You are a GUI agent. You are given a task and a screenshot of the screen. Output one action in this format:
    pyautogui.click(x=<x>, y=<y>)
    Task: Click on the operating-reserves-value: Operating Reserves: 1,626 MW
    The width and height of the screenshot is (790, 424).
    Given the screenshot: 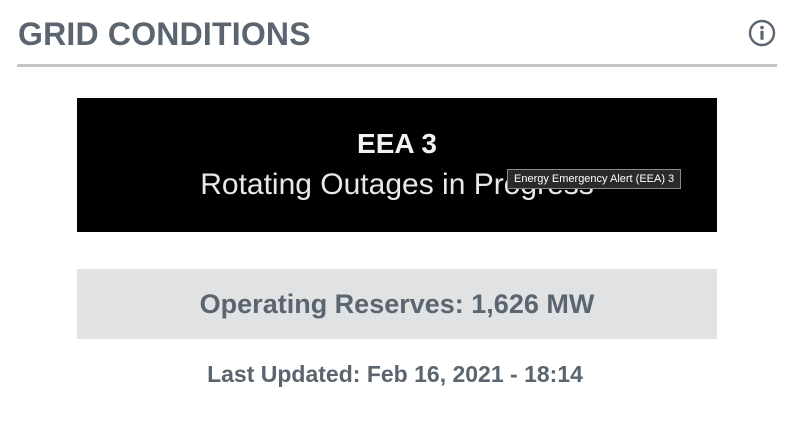 What is the action you would take?
    pyautogui.click(x=397, y=303)
    